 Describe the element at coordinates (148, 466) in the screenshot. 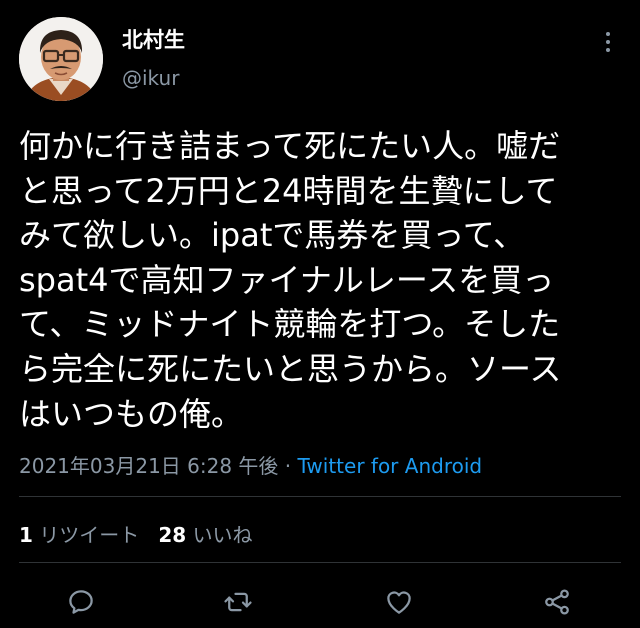

I see `timestamp: 2021年03月21日 6:28 午後` at that location.